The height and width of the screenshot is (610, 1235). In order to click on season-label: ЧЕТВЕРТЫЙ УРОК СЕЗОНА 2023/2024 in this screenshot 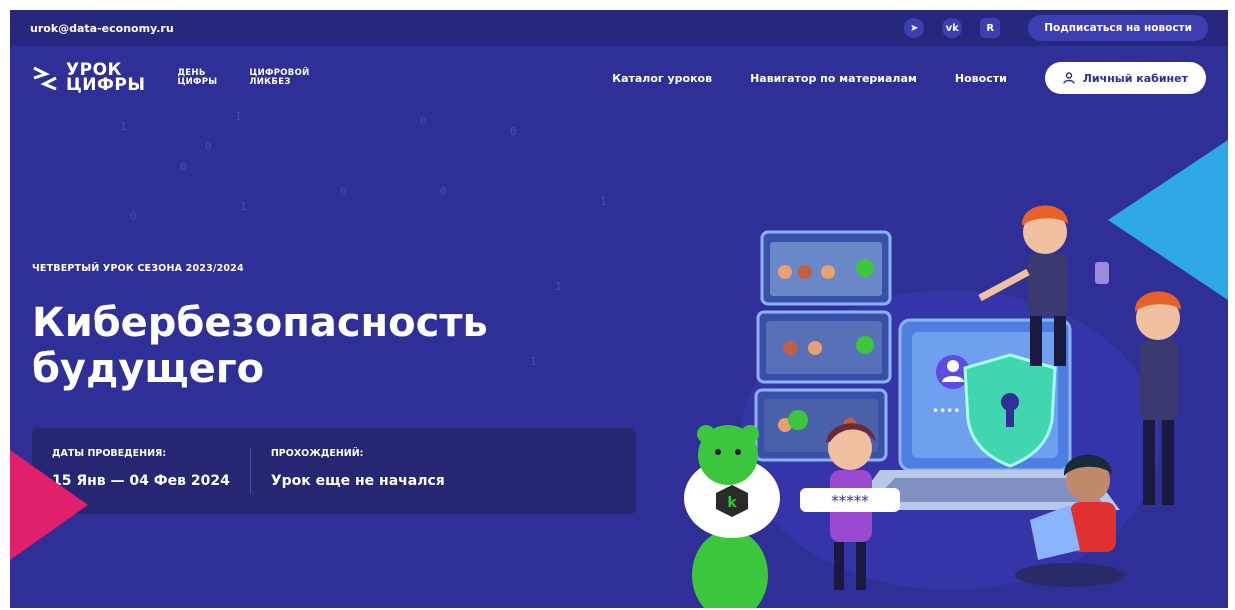, I will do `click(138, 268)`.